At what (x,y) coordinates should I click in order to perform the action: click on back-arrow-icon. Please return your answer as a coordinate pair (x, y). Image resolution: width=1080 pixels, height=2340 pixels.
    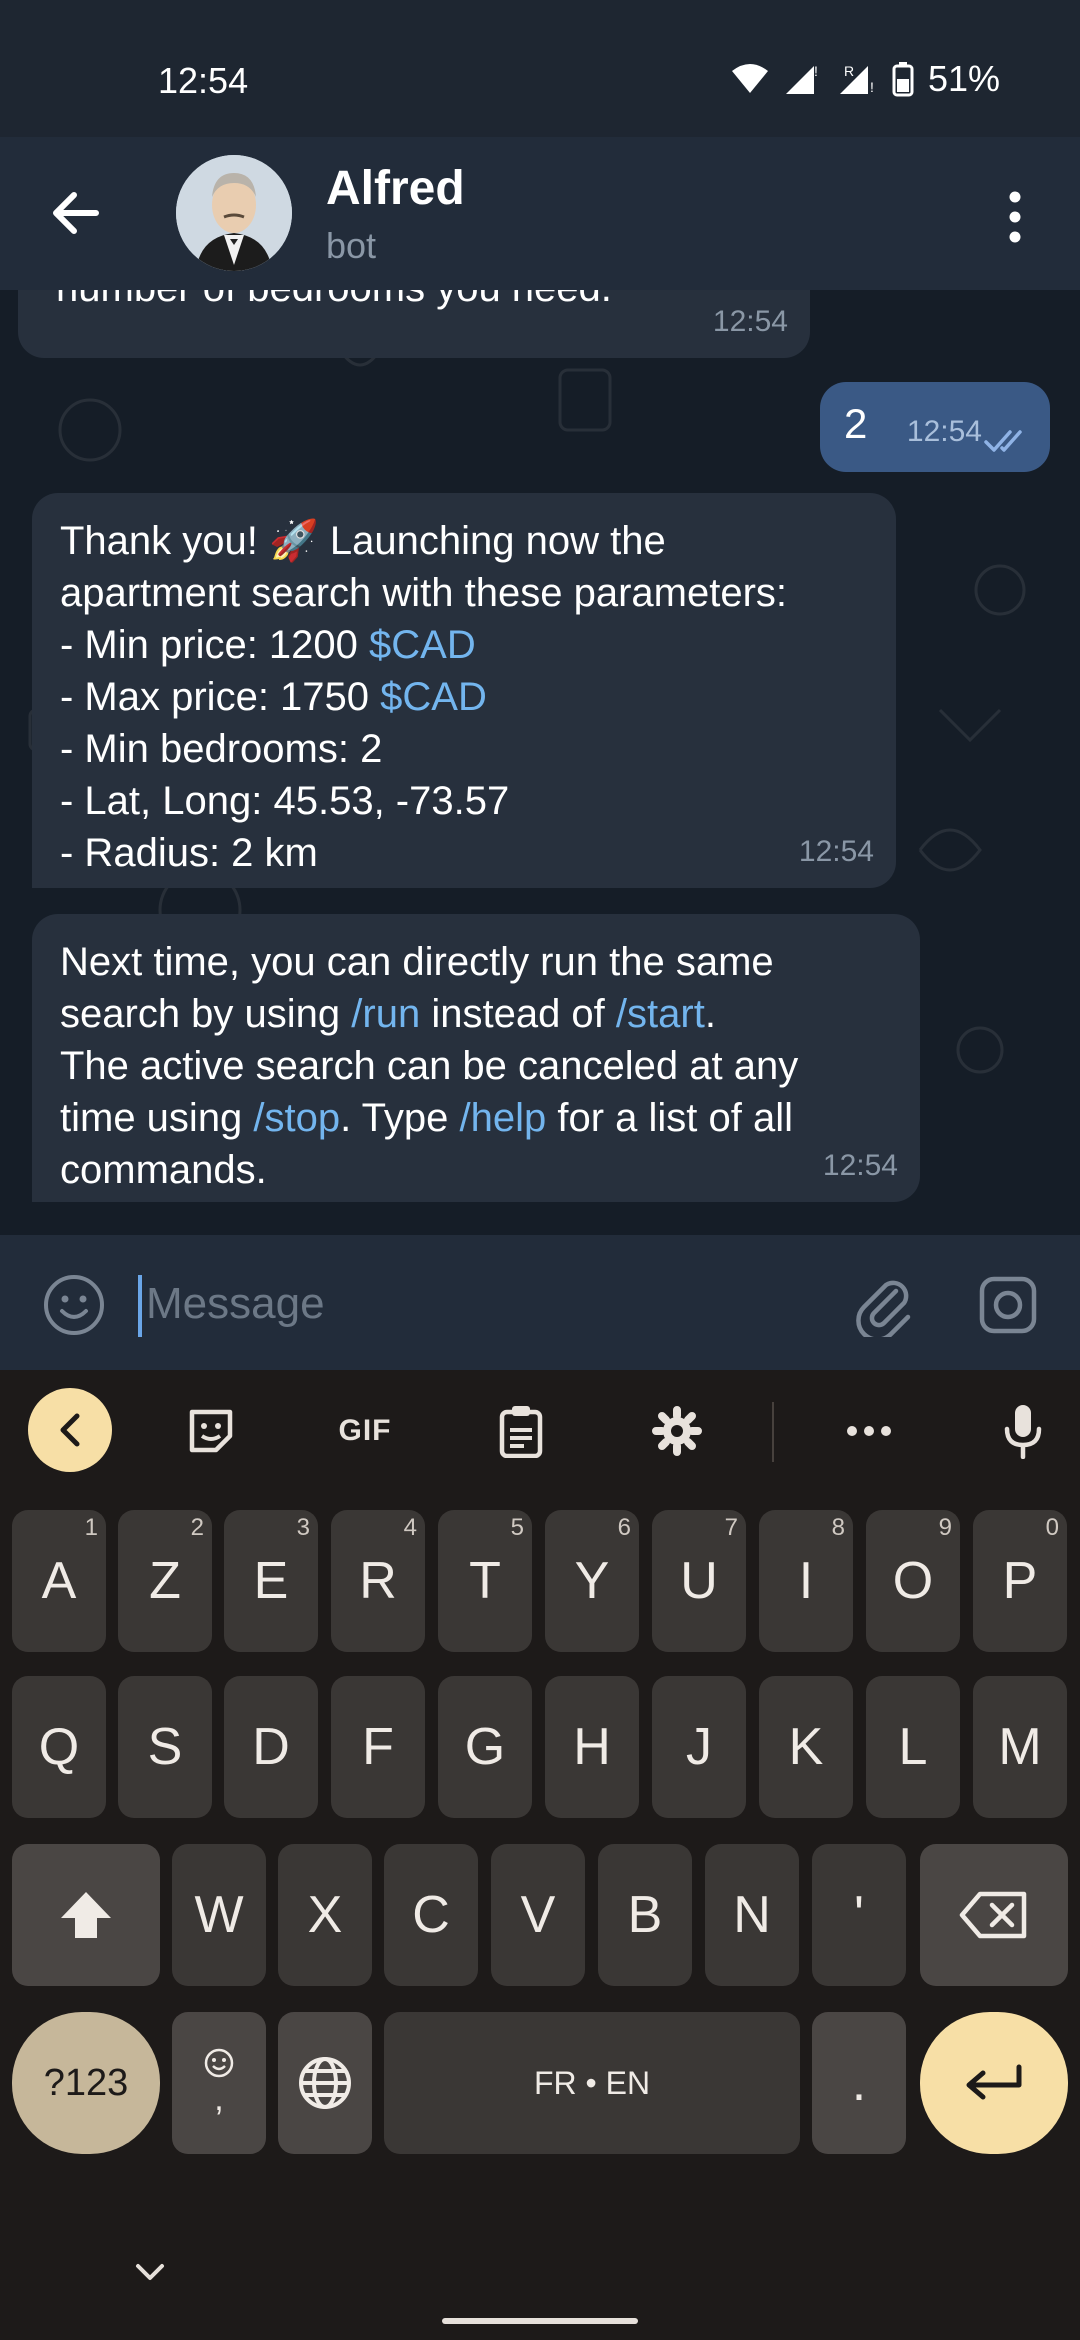
    Looking at the image, I should click on (76, 213).